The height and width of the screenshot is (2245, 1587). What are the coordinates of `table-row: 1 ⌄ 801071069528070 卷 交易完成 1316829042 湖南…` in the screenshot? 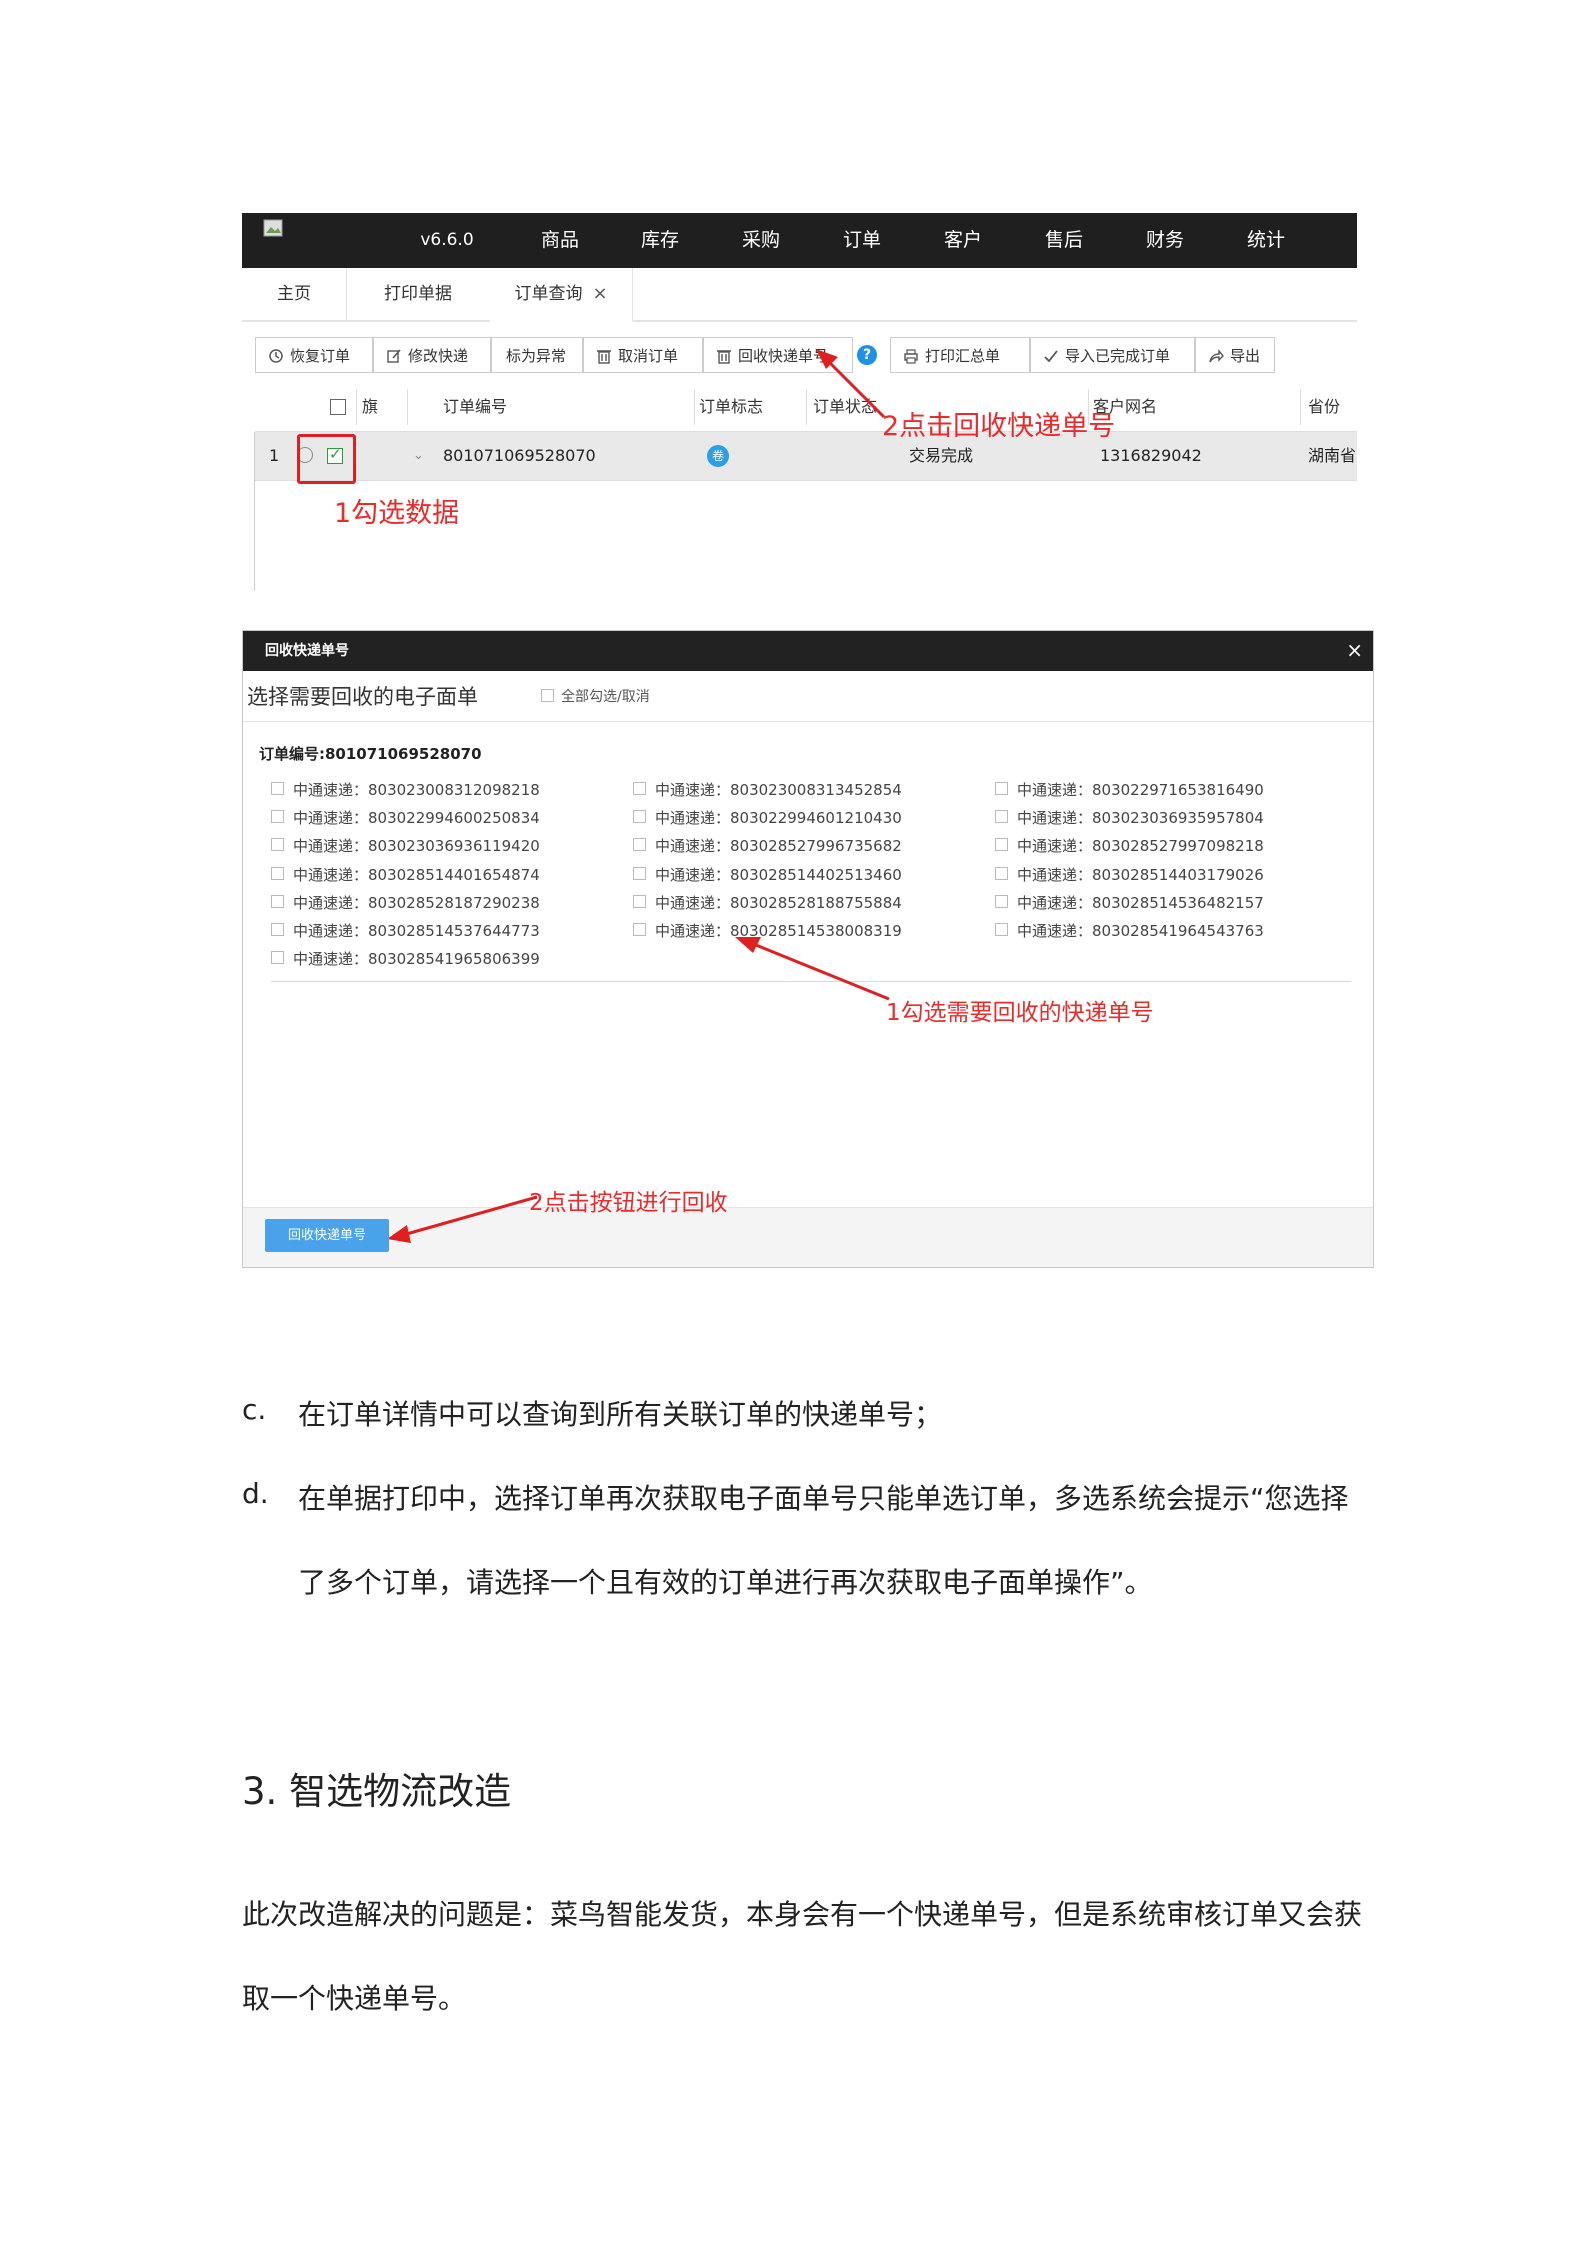 It's located at (806, 456).